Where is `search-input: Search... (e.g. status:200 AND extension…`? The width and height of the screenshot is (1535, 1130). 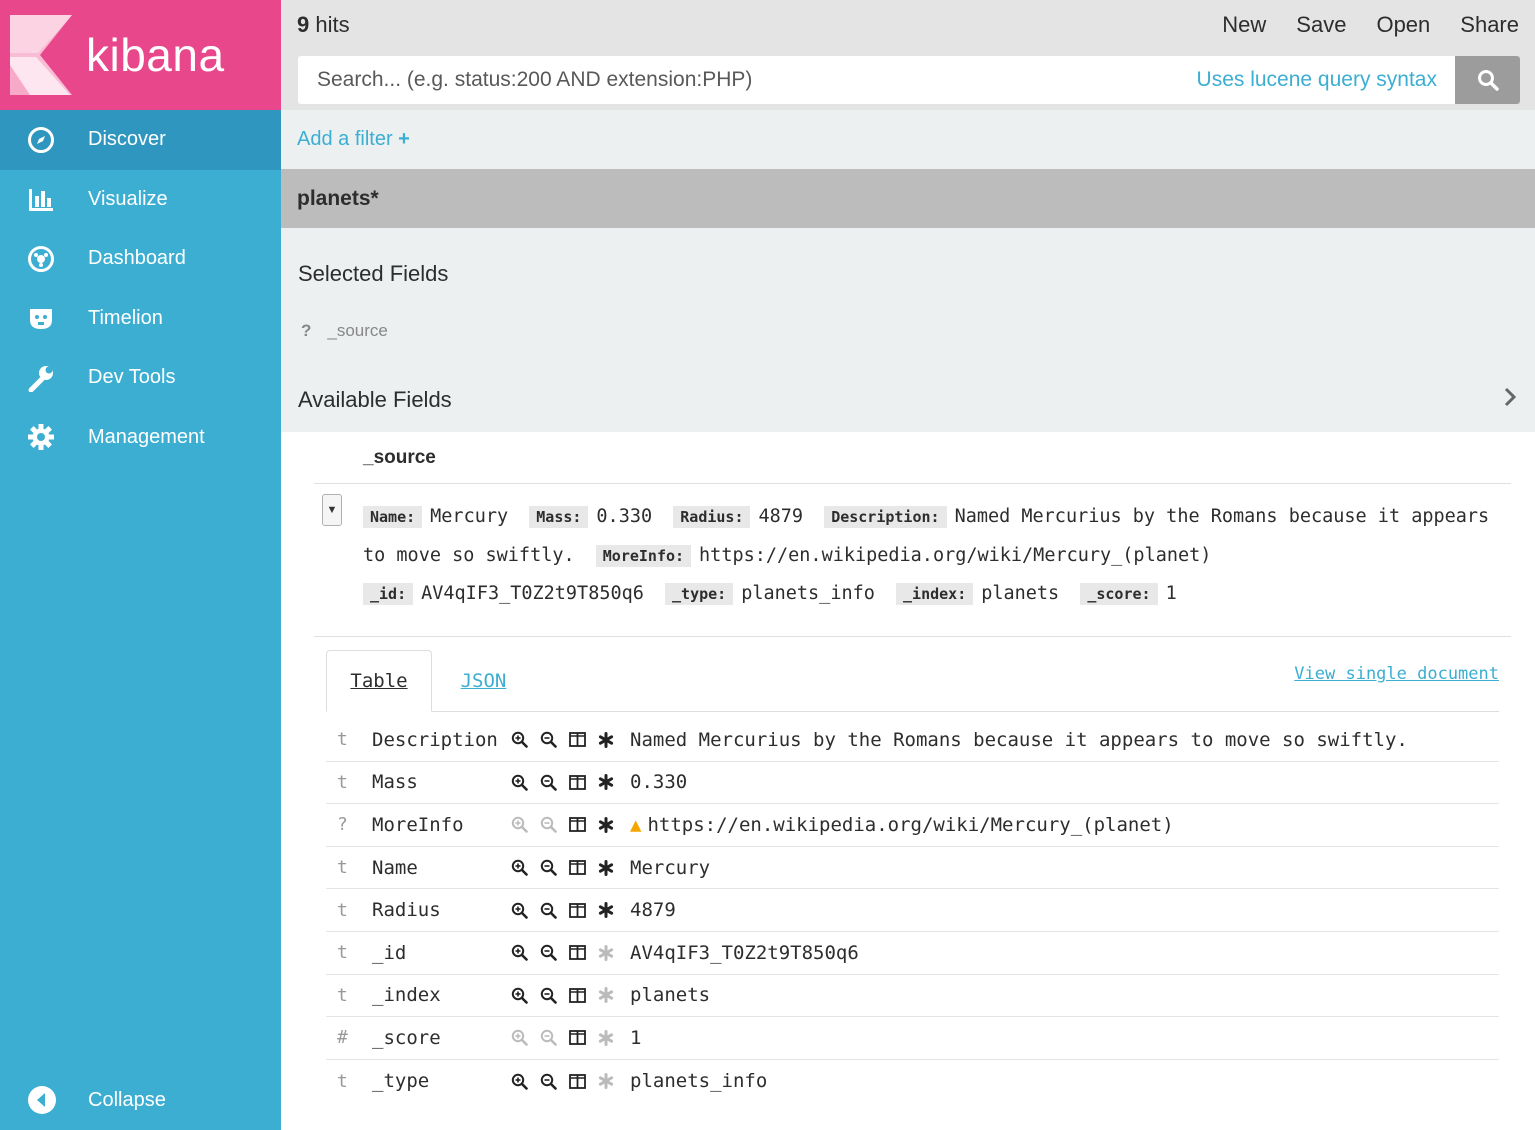
search-input: Search... (e.g. status:200 AND extension… is located at coordinates (747, 80).